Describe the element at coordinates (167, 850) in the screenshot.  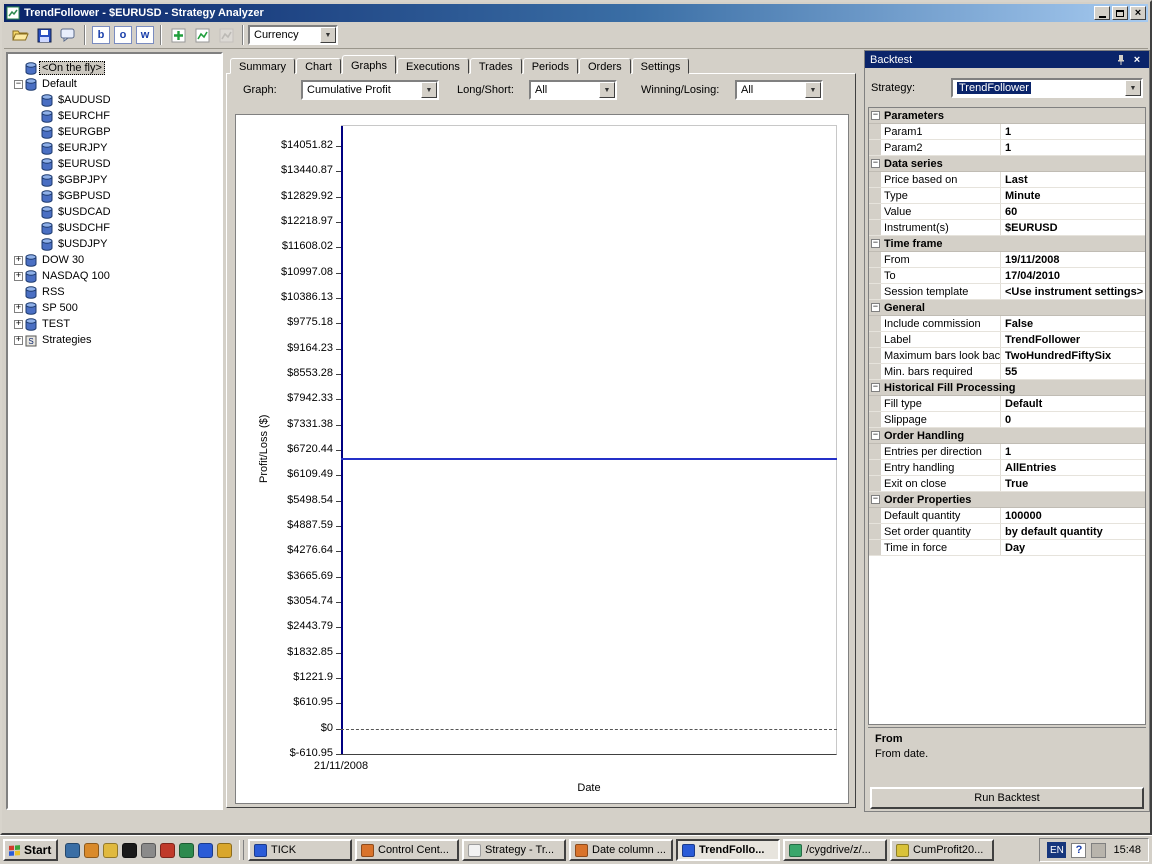
I see `media-icon` at that location.